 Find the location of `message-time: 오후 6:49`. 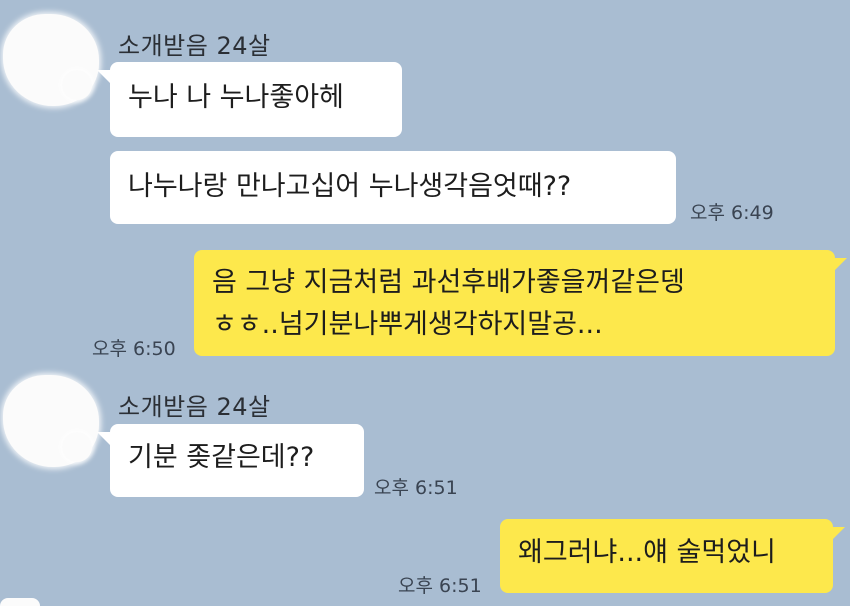

message-time: 오후 6:49 is located at coordinates (732, 213).